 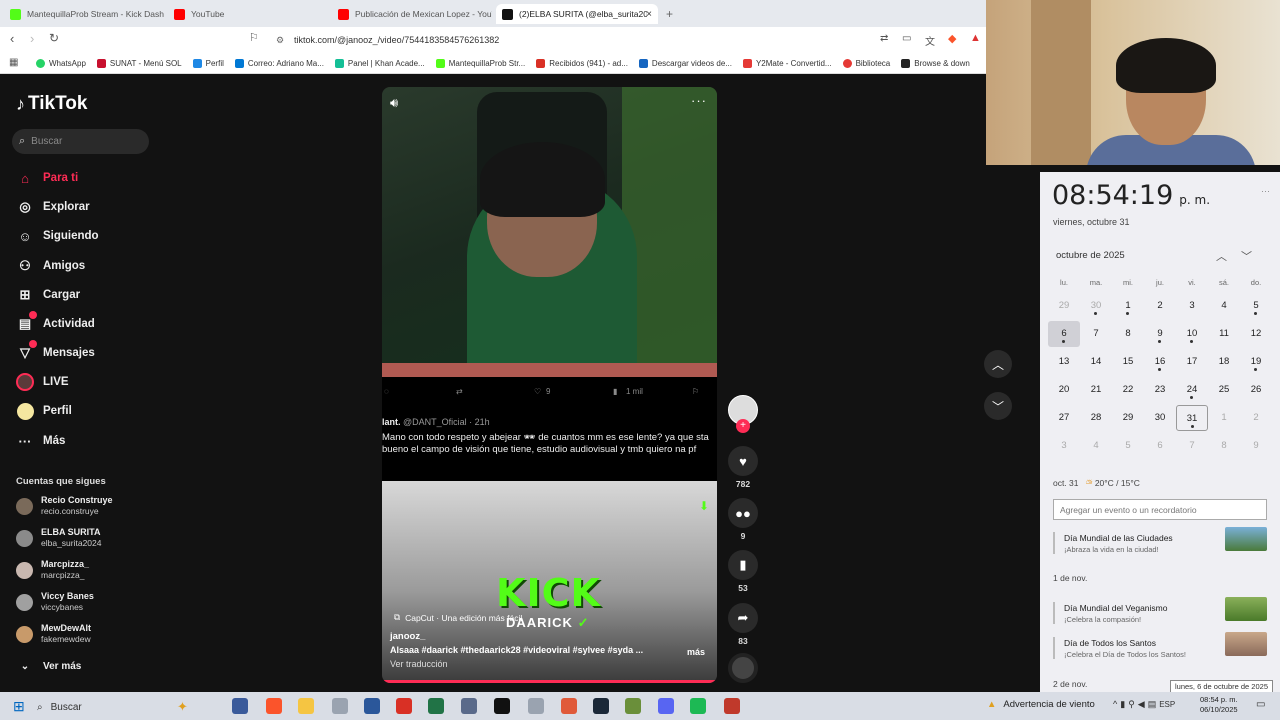 I want to click on nav-cargar: ⊞ Cargar, so click(x=48, y=295).